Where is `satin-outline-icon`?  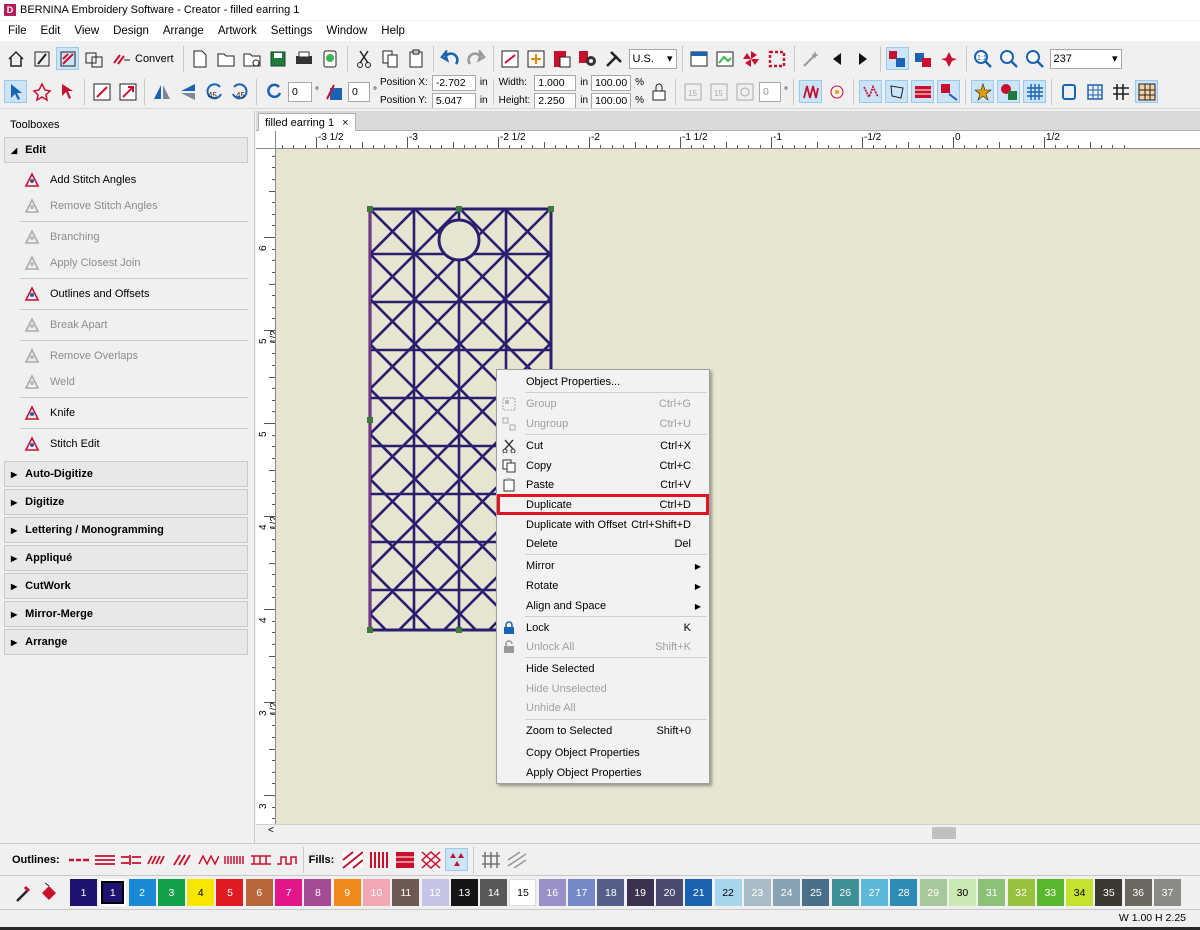 satin-outline-icon is located at coordinates (156, 859).